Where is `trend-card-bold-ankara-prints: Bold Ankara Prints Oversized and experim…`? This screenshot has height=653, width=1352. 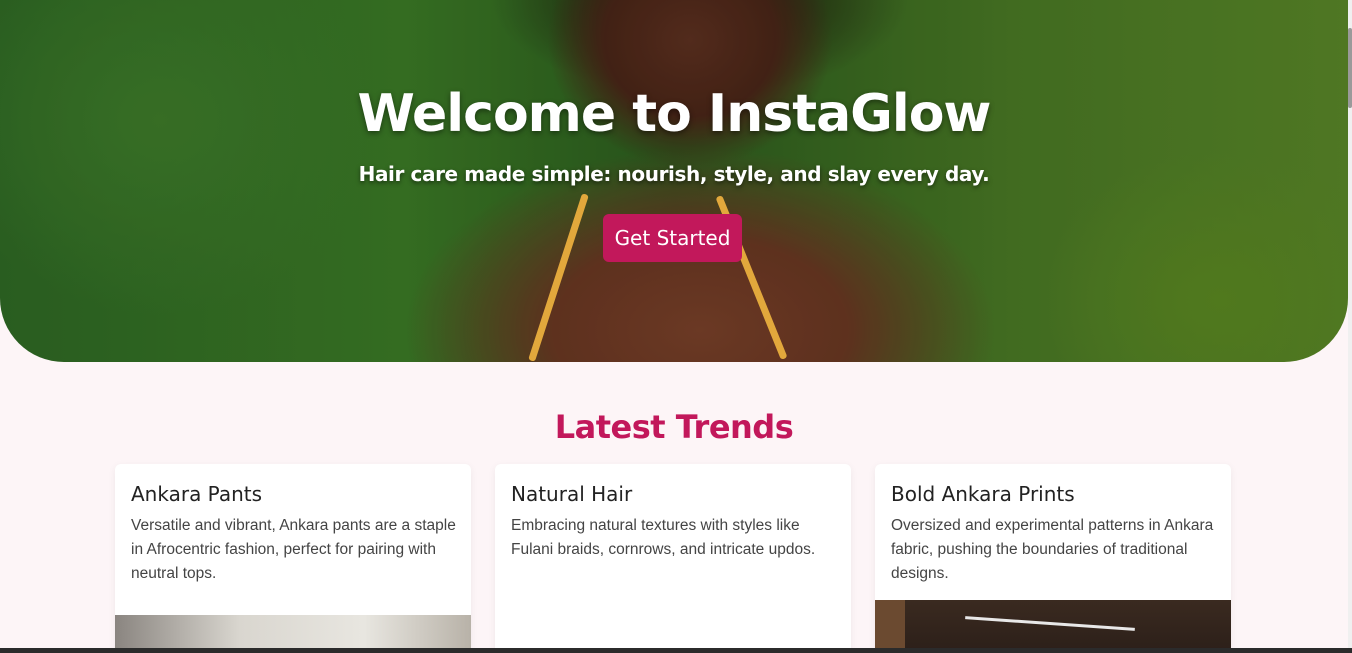
trend-card-bold-ankara-prints: Bold Ankara Prints Oversized and experim… is located at coordinates (1053, 558).